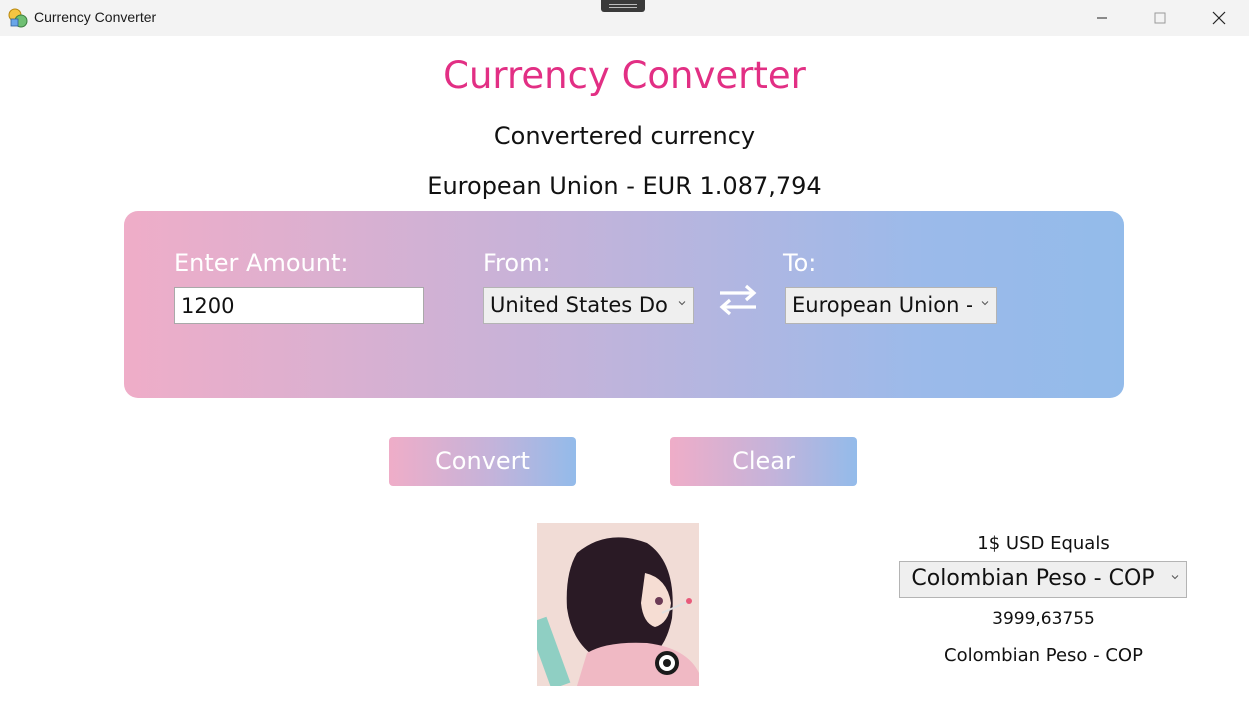 The height and width of the screenshot is (710, 1249). Describe the element at coordinates (624, 186) in the screenshot. I see `conversion-result: European Union - EUR 1.087,794` at that location.